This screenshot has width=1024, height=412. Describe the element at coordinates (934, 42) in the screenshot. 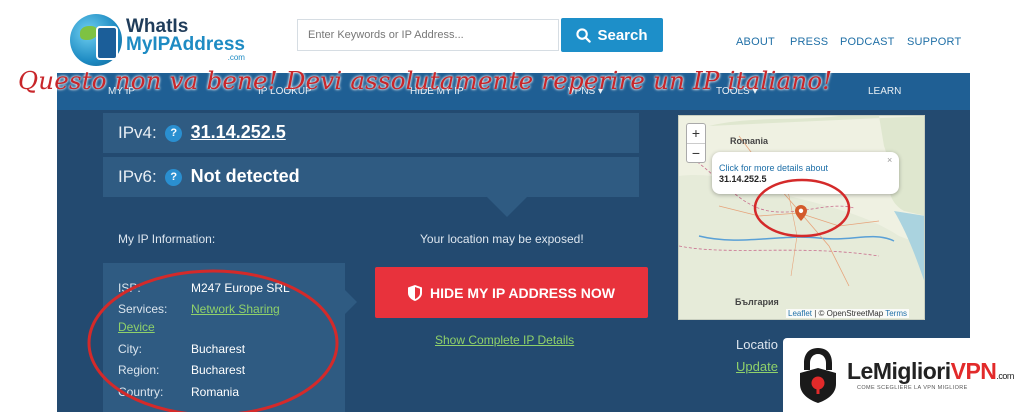

I see `nav-link-support: SUPPORT` at that location.